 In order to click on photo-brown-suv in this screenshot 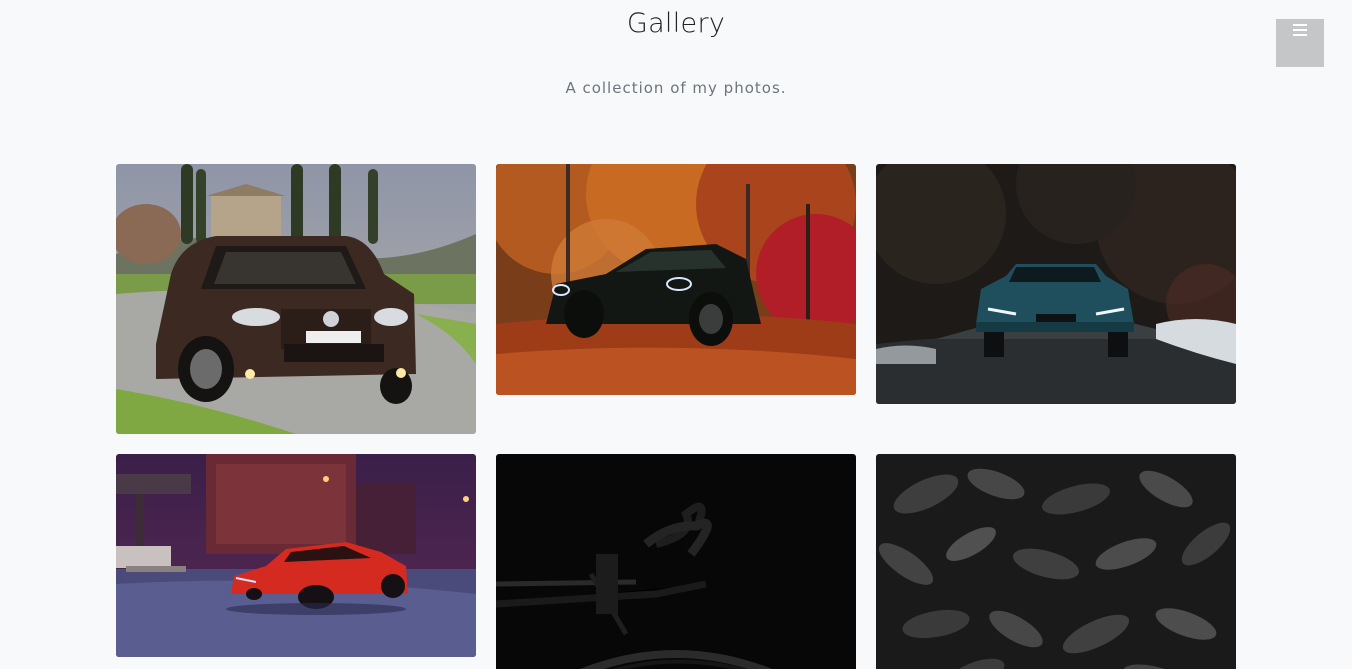, I will do `click(296, 299)`.